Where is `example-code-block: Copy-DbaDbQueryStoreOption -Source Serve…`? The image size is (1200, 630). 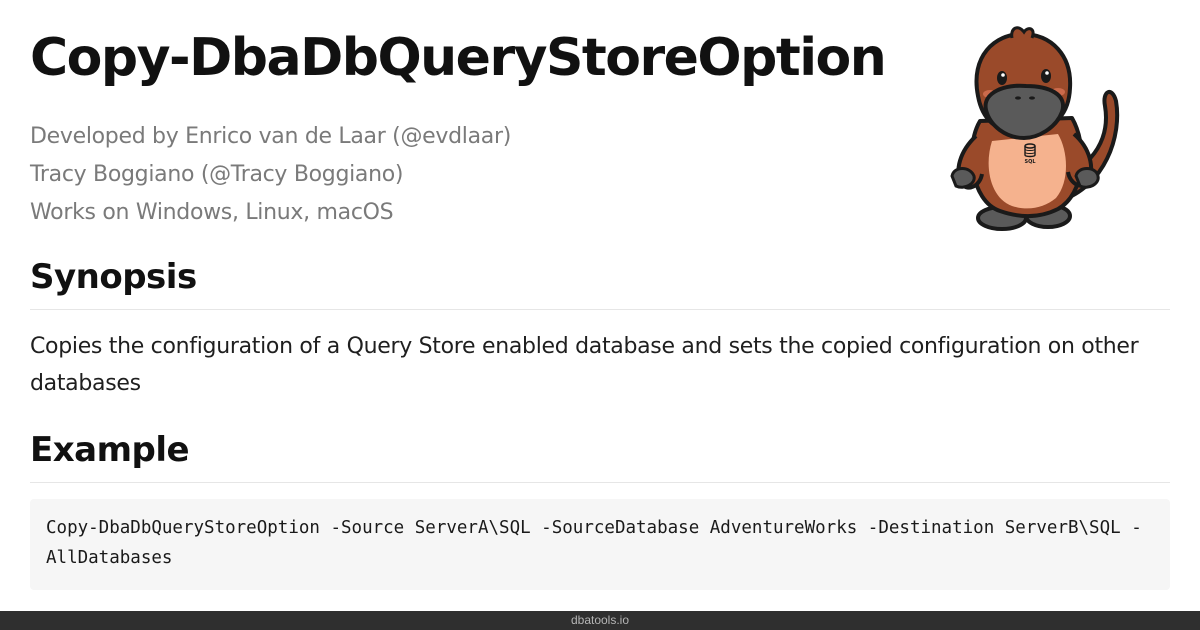
example-code-block: Copy-DbaDbQueryStoreOption -Source Serve… is located at coordinates (600, 544).